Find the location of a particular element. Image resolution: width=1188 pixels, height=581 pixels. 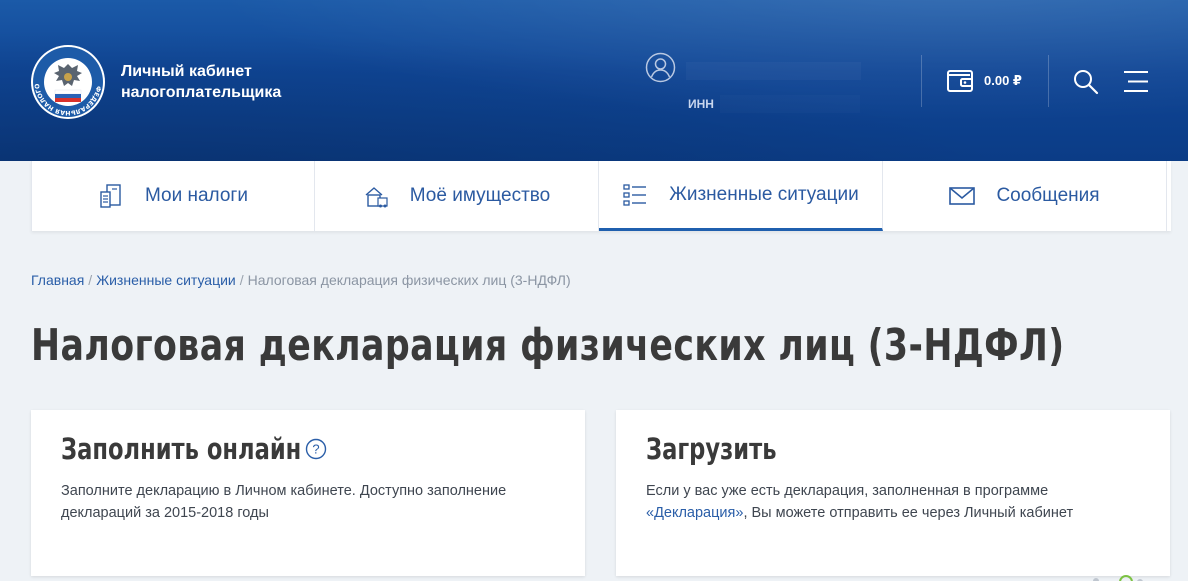

breadcrumb-home-link: Главная is located at coordinates (57, 280).